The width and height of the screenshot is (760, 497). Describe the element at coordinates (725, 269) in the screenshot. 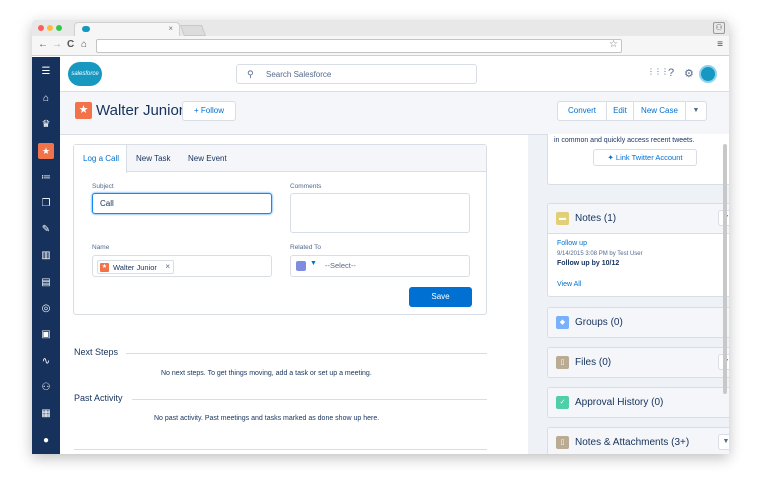

I see `page-scrollbar` at that location.